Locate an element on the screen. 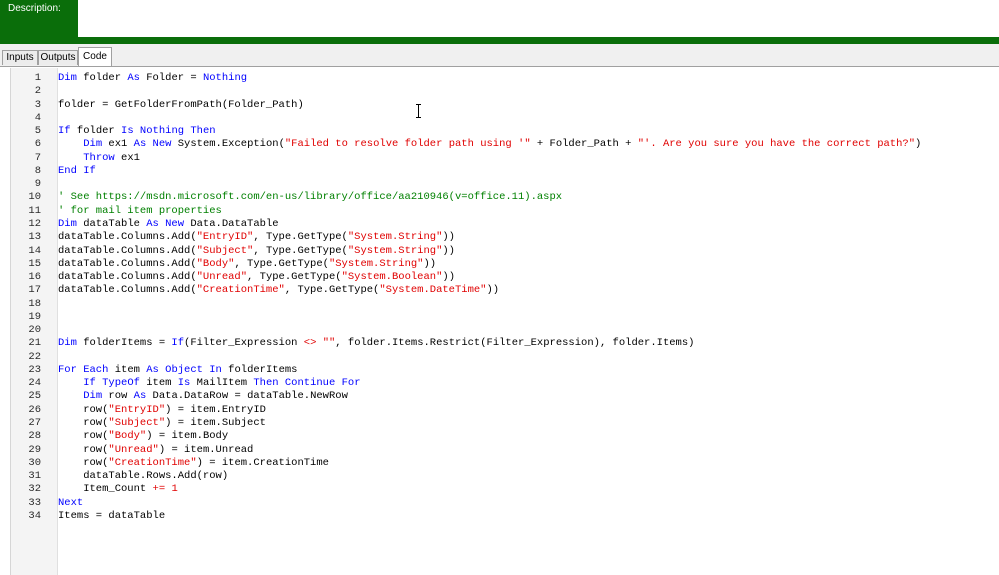  code-token: ) = item.CreationTime is located at coordinates (262, 462).